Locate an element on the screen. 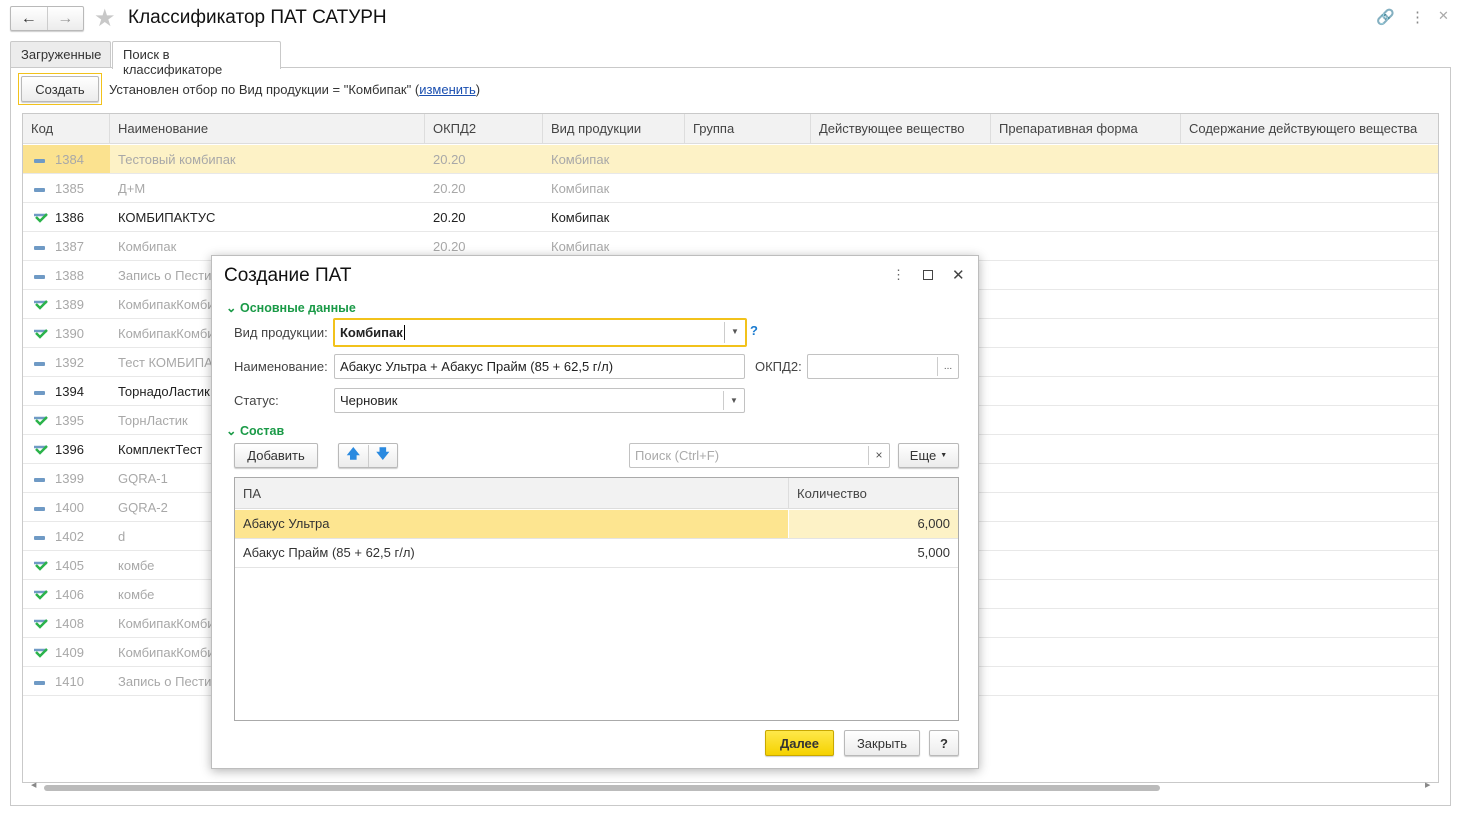 Image resolution: width=1463 pixels, height=819 pixels. filter-paren: ) is located at coordinates (478, 89).